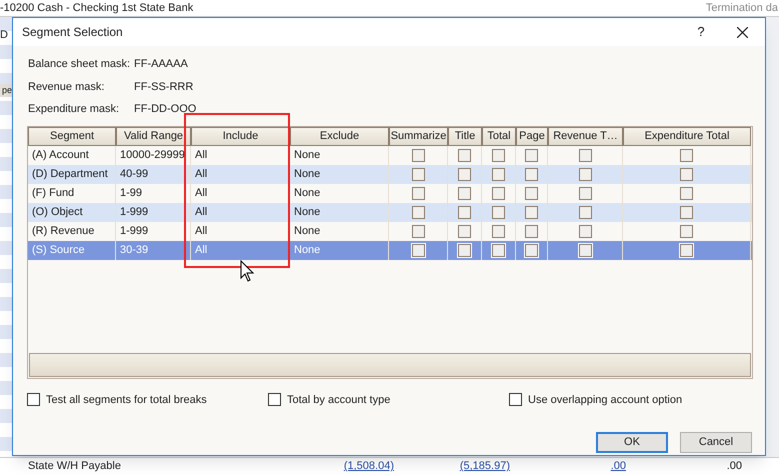 This screenshot has height=475, width=779. I want to click on checkbox-label: Test all segments for total breaks, so click(126, 400).